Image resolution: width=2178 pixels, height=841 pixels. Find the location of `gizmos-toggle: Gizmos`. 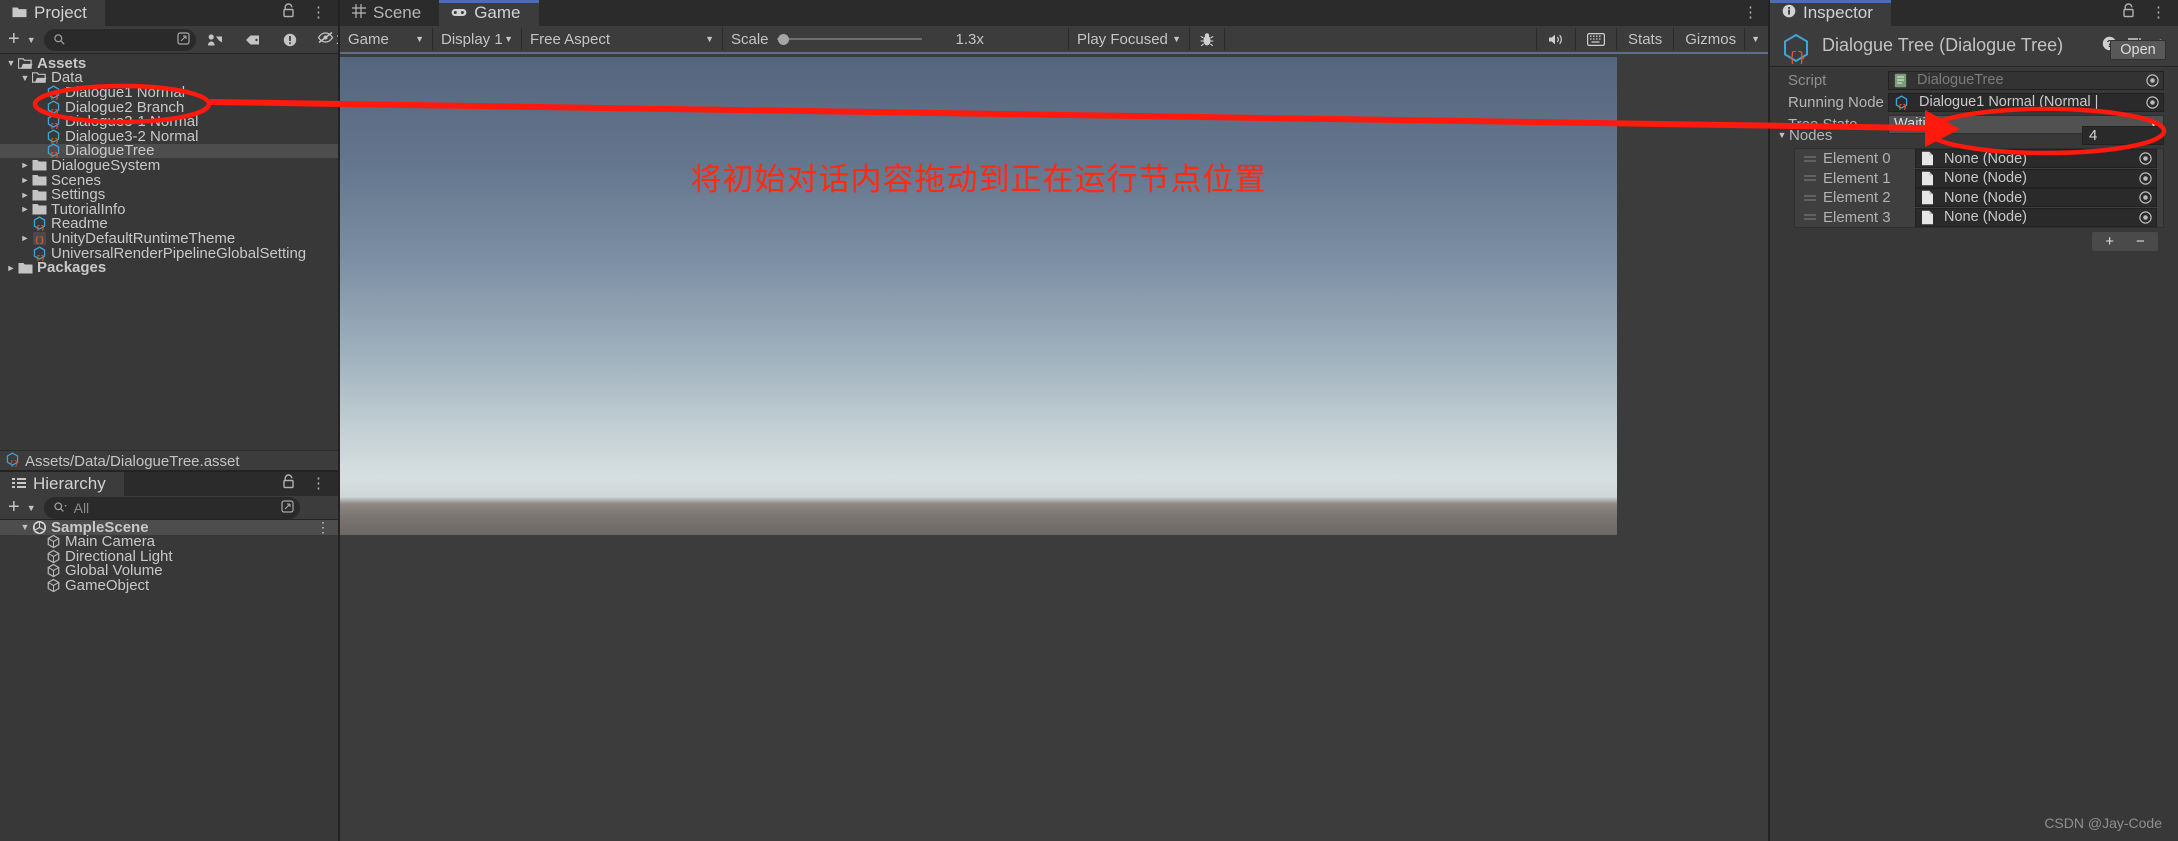

gizmos-toggle: Gizmos is located at coordinates (1709, 39).